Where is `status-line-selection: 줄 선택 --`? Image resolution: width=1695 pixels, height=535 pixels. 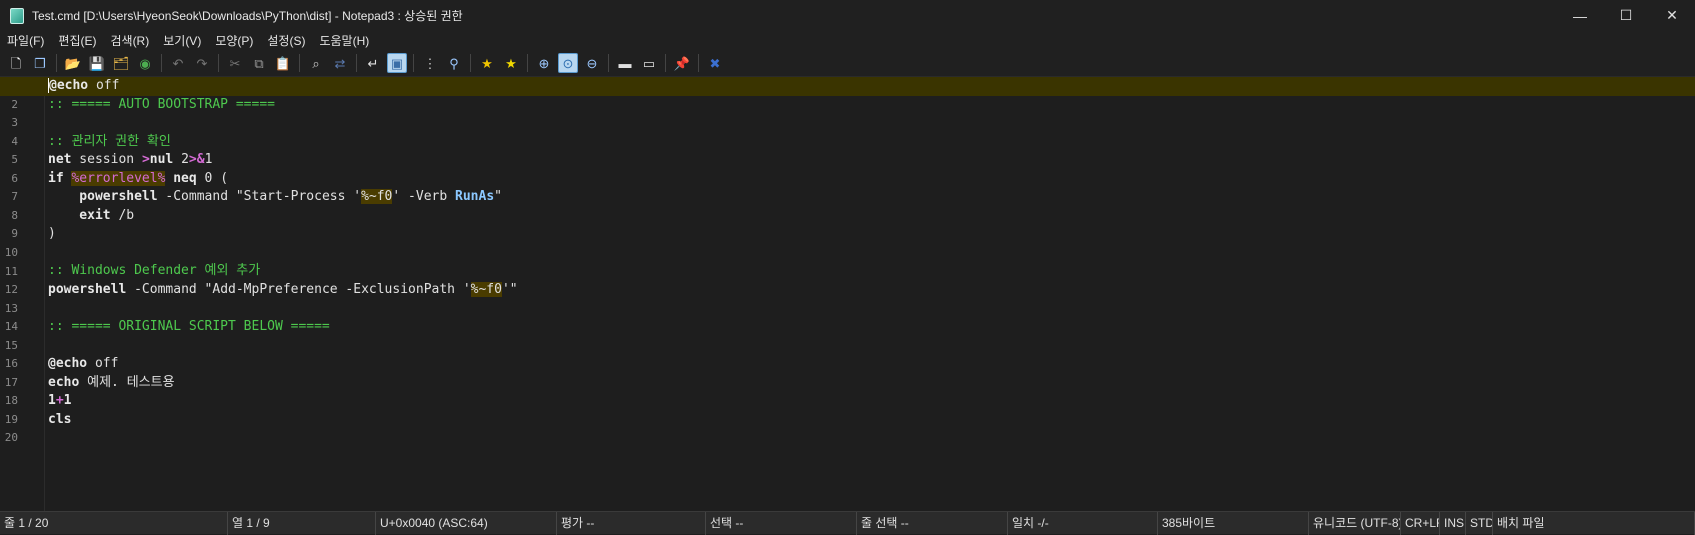 status-line-selection: 줄 선택 -- is located at coordinates (932, 523).